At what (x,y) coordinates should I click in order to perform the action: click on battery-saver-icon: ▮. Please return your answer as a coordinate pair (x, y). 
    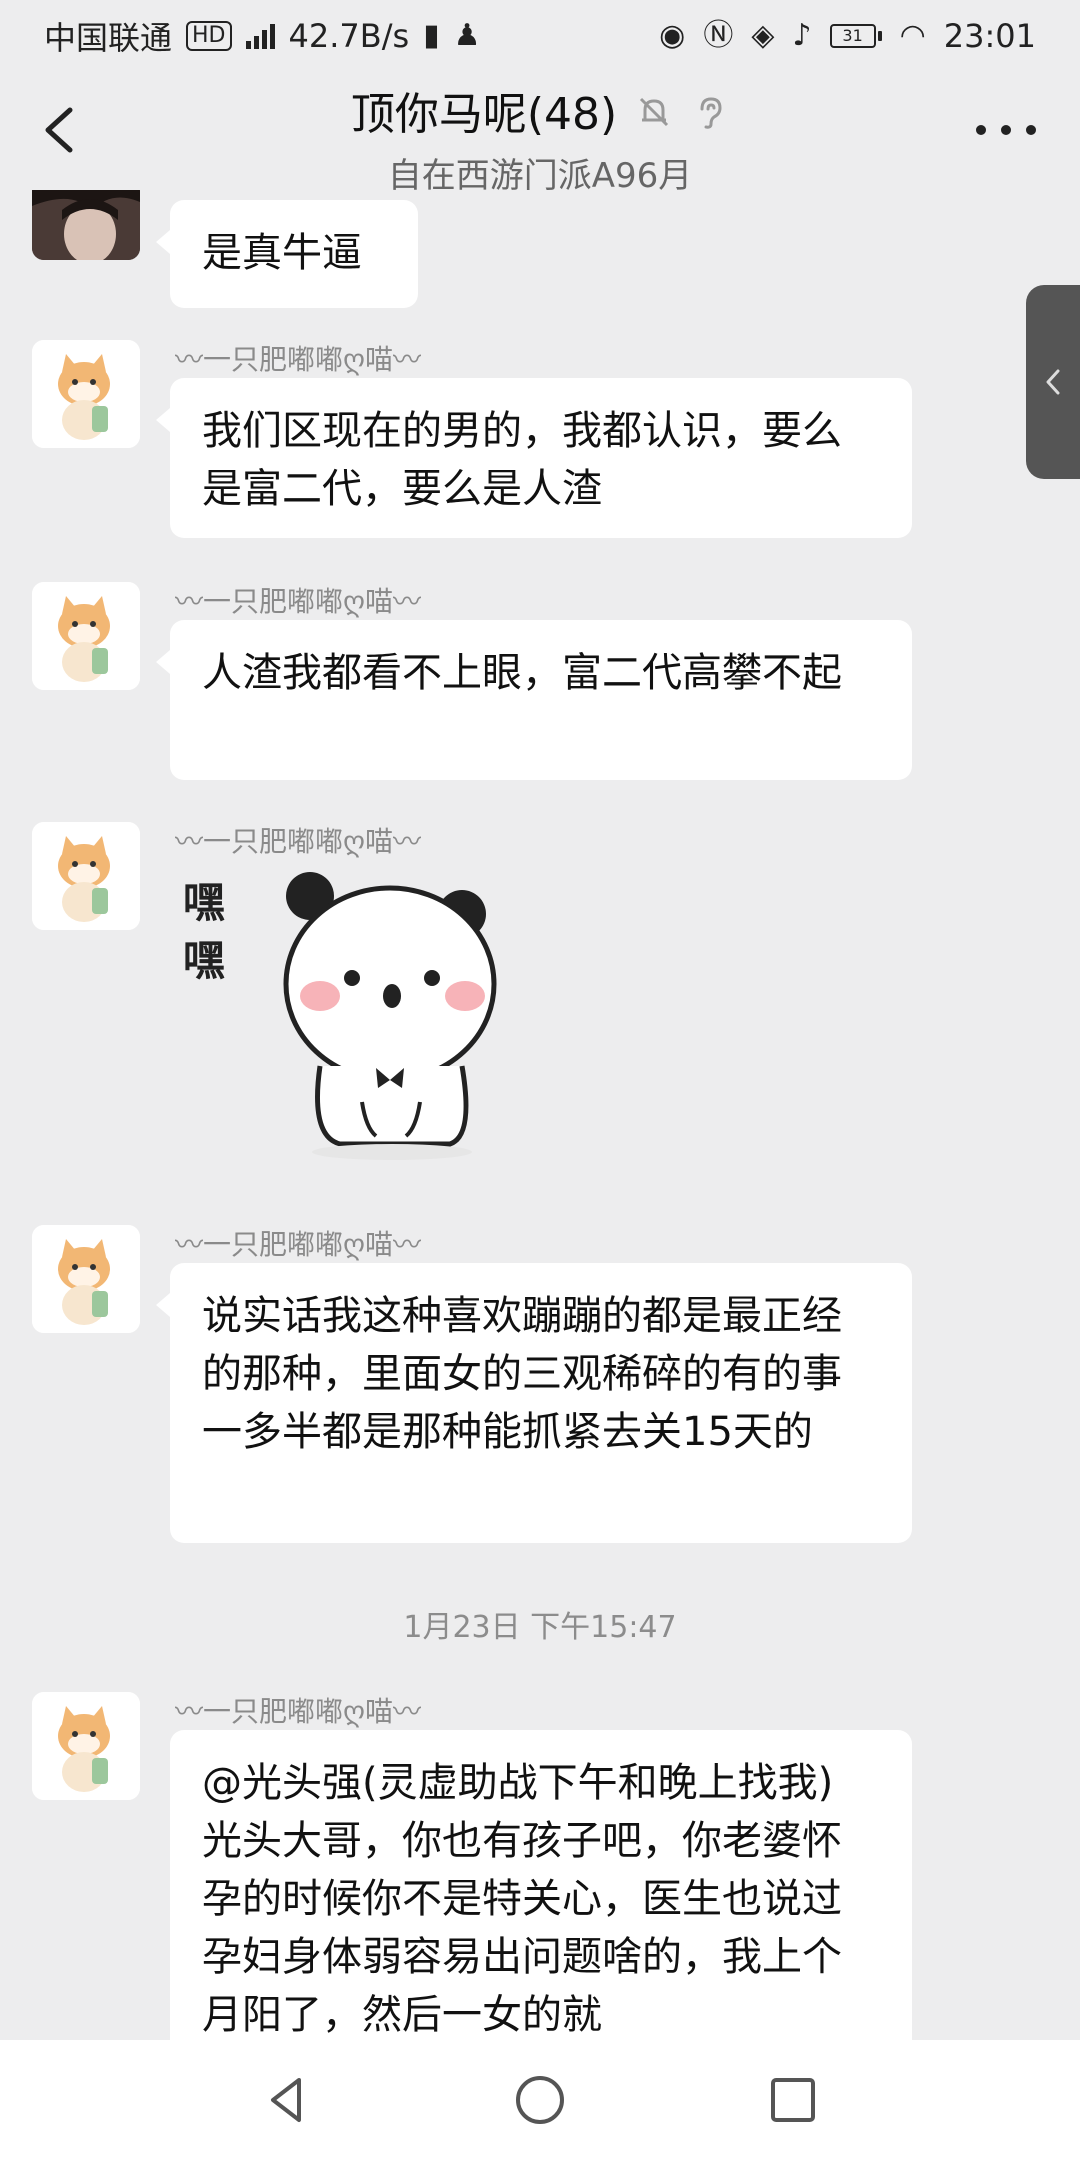
    Looking at the image, I should click on (431, 35).